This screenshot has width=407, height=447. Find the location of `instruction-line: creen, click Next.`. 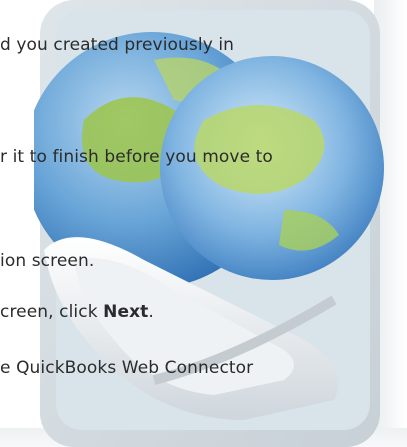

instruction-line: creen, click Next. is located at coordinates (77, 312).